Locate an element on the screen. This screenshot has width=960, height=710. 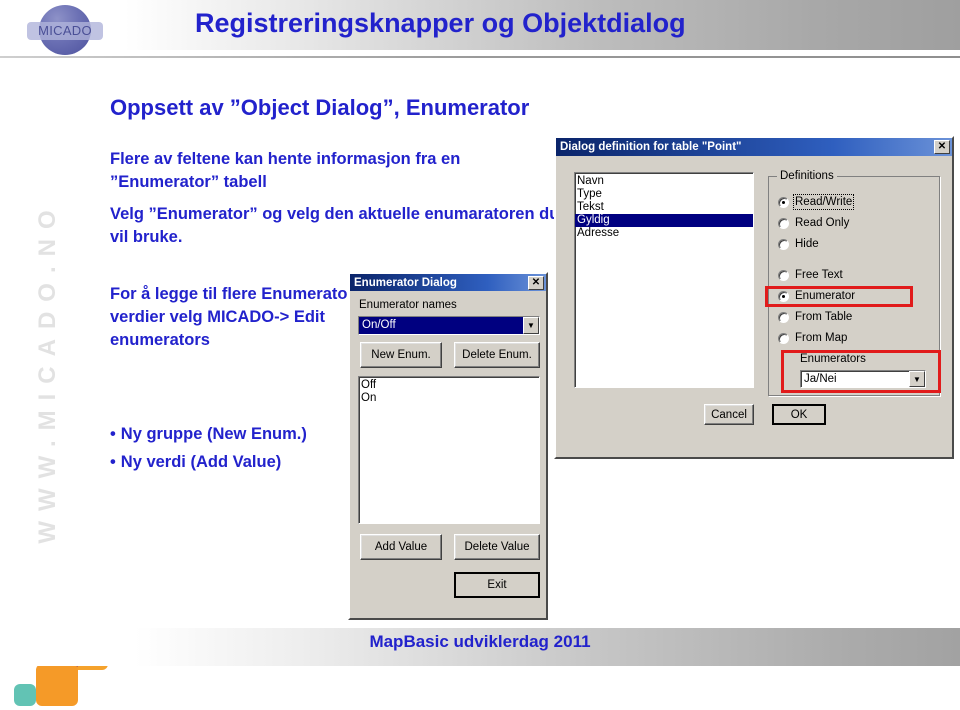
enumerator-names-label: Enumerator names is located at coordinates (408, 305).